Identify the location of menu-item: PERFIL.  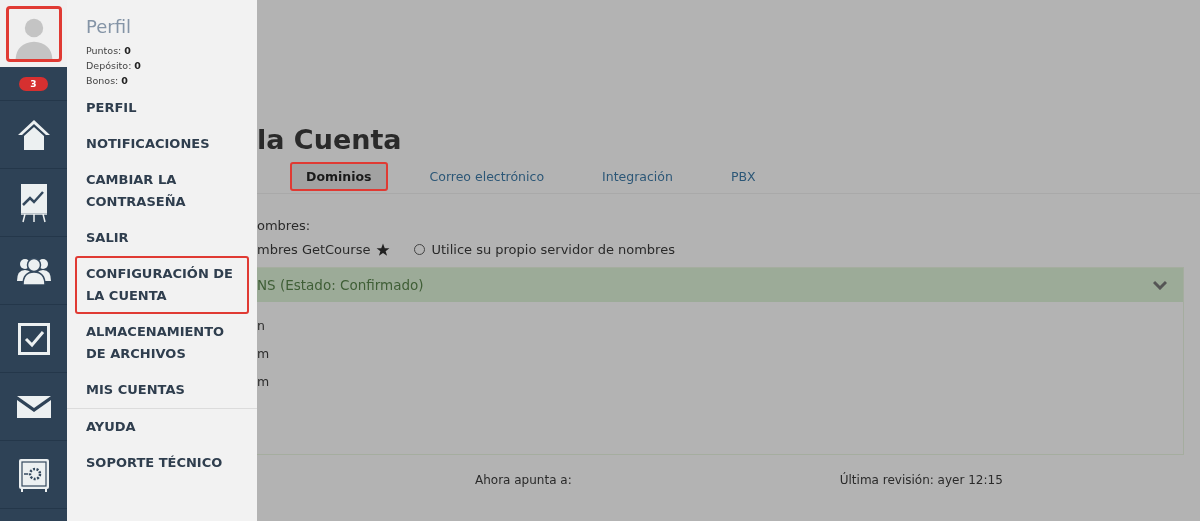
(162, 108).